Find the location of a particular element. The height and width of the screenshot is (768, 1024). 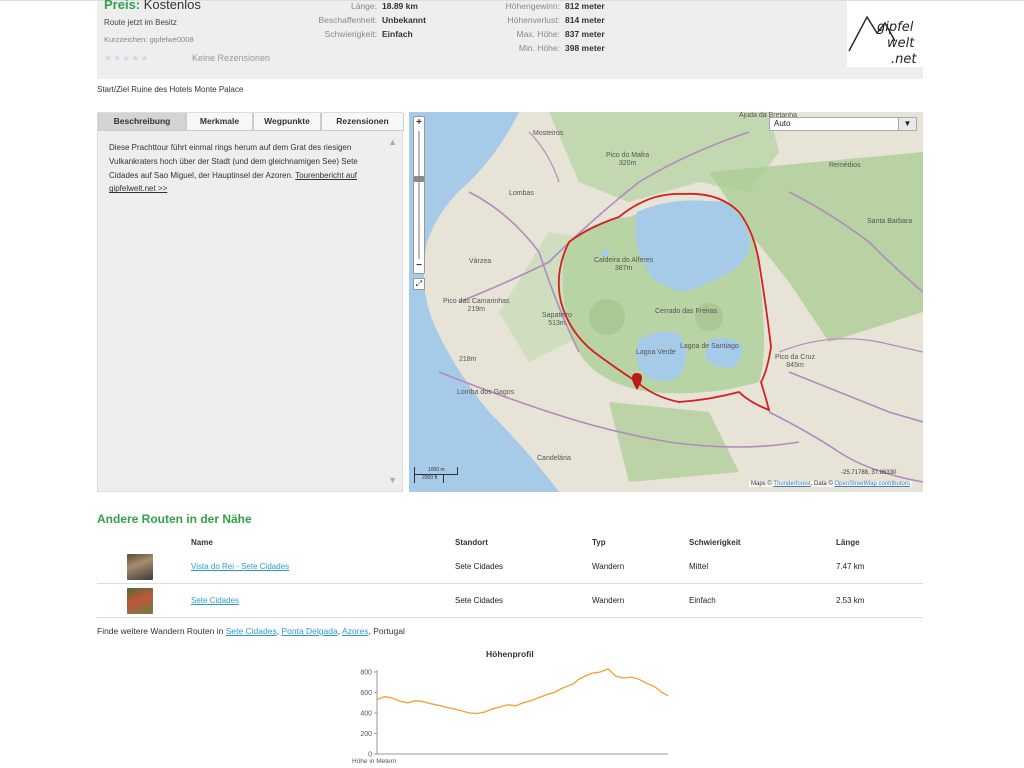

elevation-profile-chart: Höhenprofil 0 200 400 600 800 Höhe in Metern is located at coordinates (510, 706).